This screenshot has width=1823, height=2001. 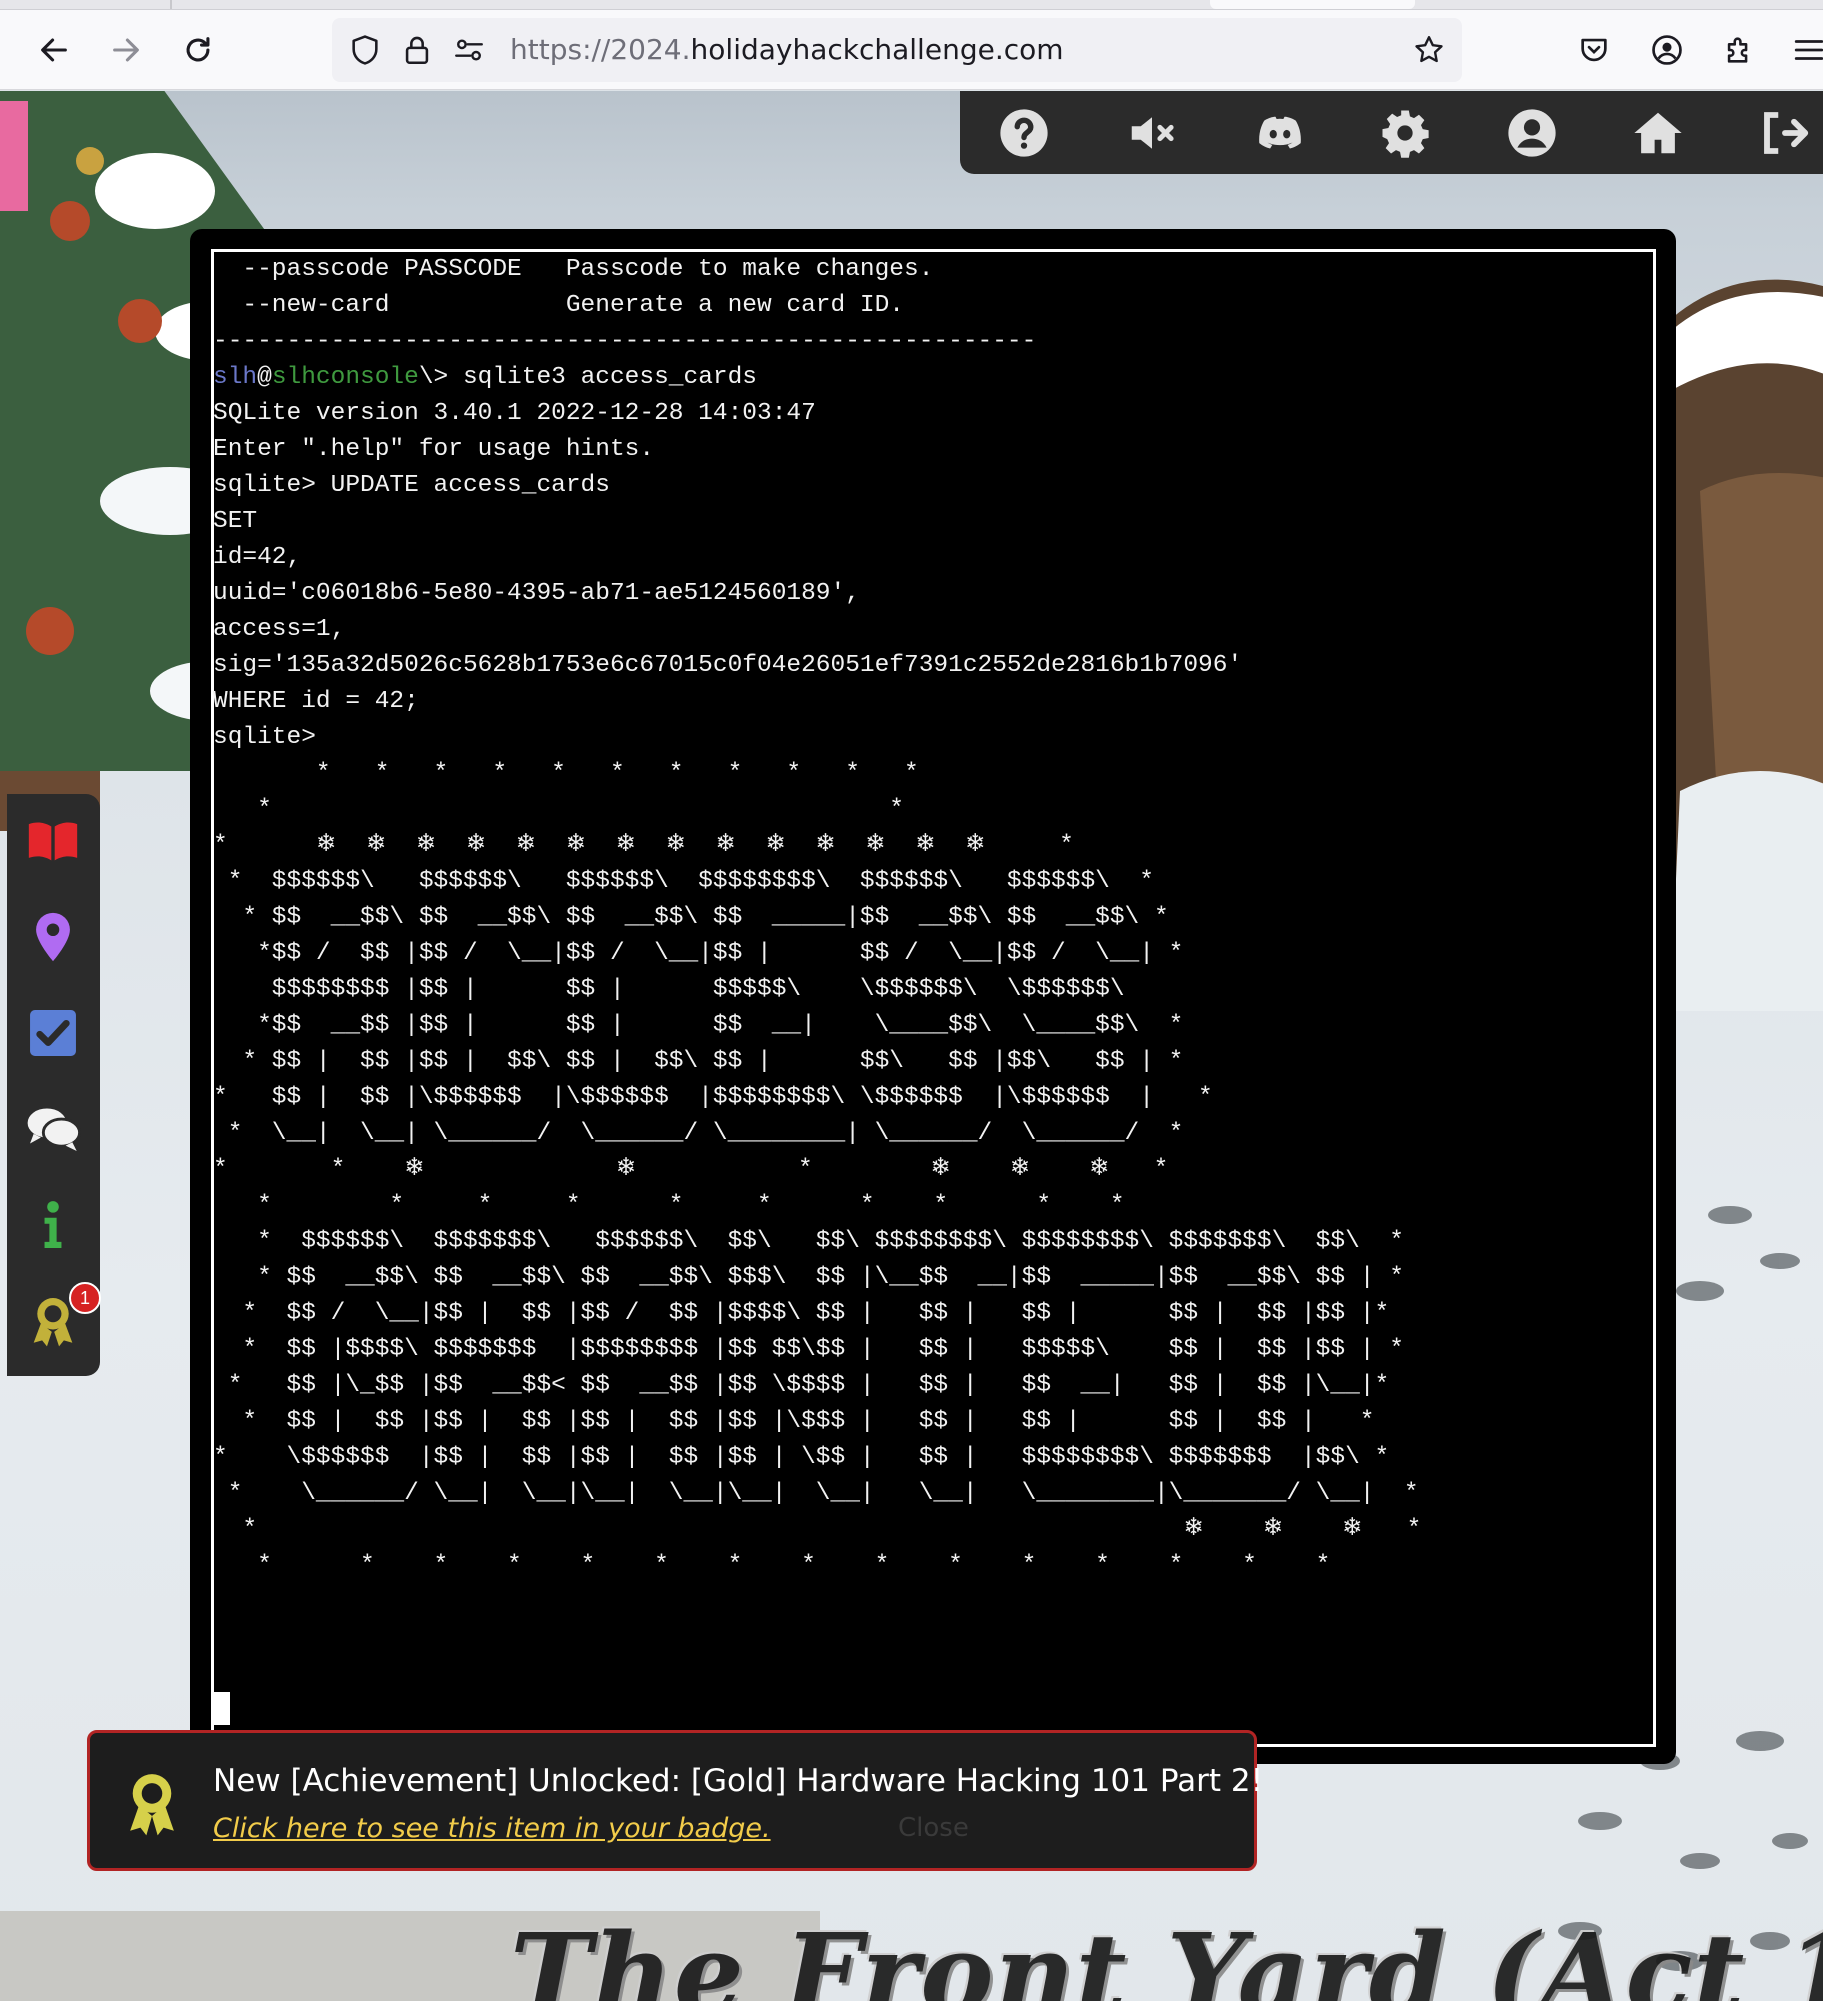 I want to click on forward-button, so click(x=126, y=50).